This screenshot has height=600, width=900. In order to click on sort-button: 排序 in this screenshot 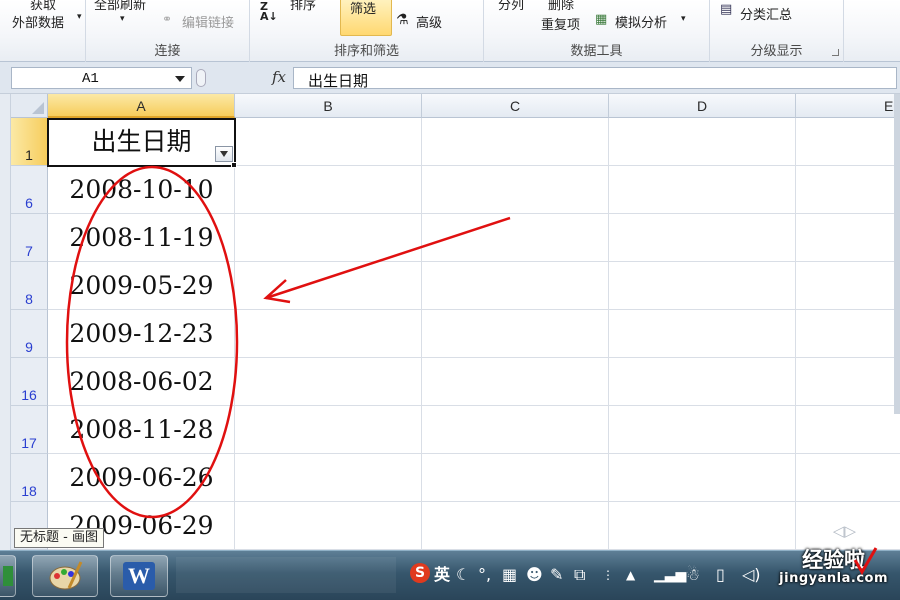, I will do `click(303, 6)`.